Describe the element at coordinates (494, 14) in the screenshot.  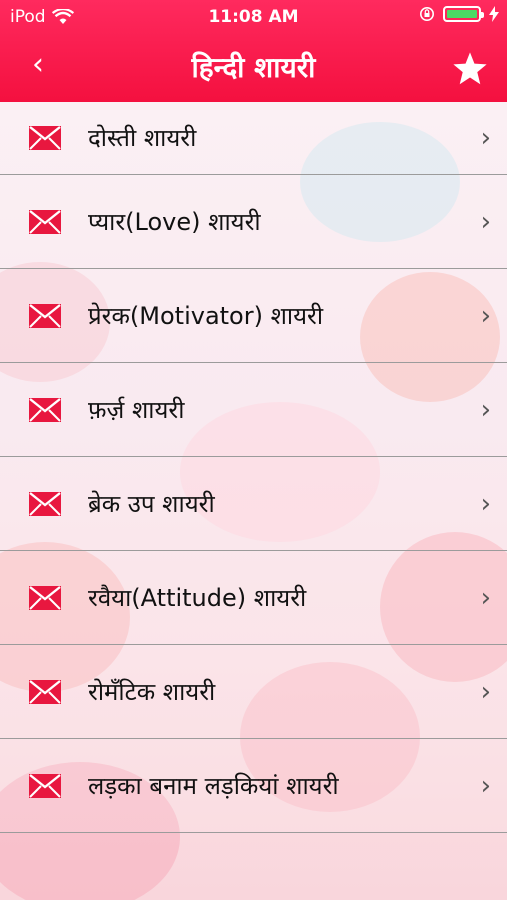
I see `charging-bolt-icon` at that location.